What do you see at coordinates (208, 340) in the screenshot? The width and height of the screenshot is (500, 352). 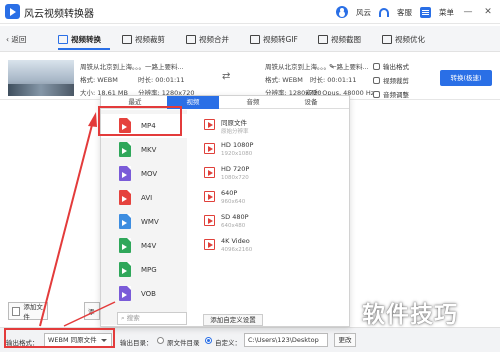 I see `custom-dir-radio` at bounding box center [208, 340].